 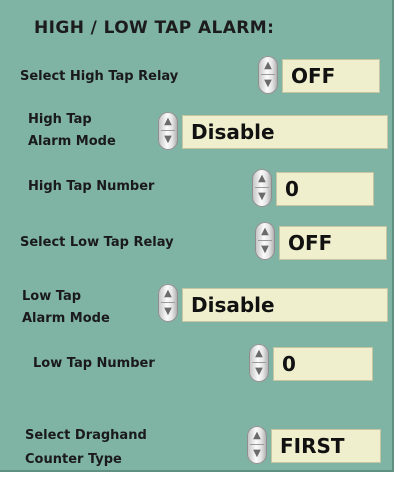 I want to click on low-tap-alarm-mode-spinner: ▲ ▼, so click(x=168, y=303).